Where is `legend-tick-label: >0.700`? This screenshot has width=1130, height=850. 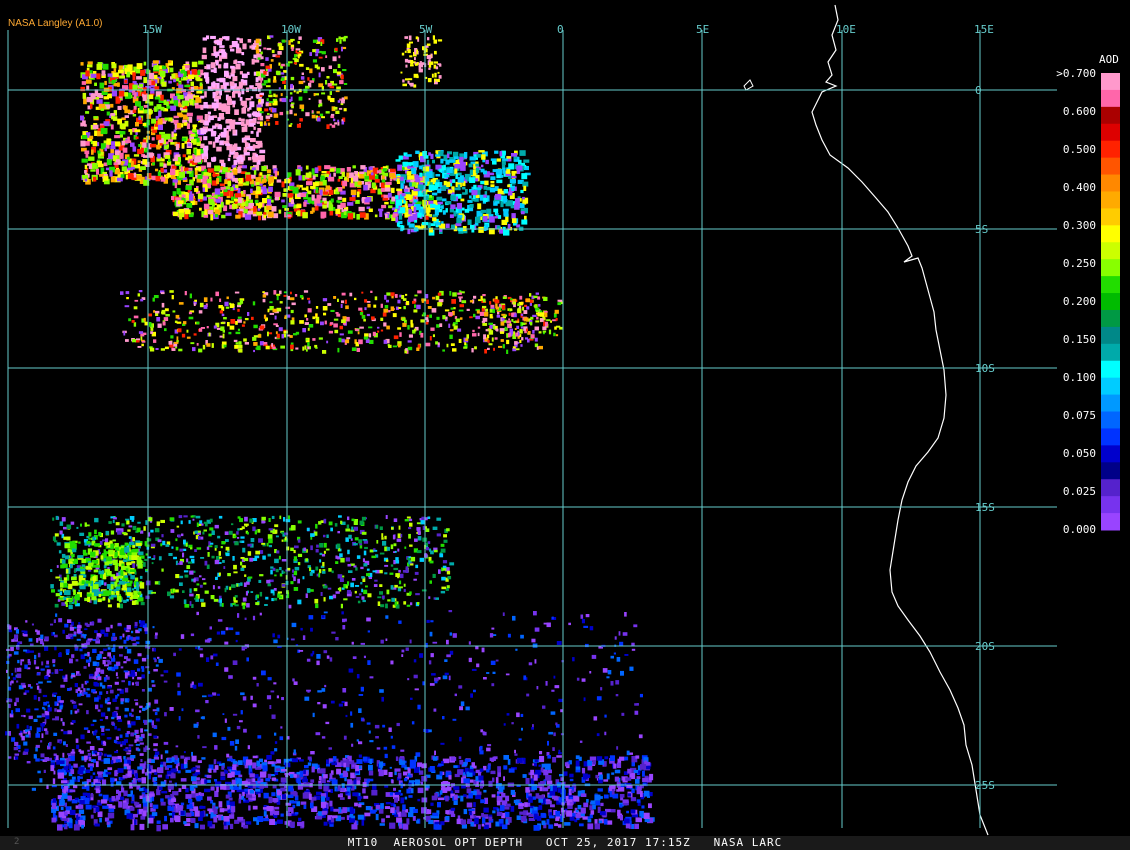 legend-tick-label: >0.700 is located at coordinates (1076, 73).